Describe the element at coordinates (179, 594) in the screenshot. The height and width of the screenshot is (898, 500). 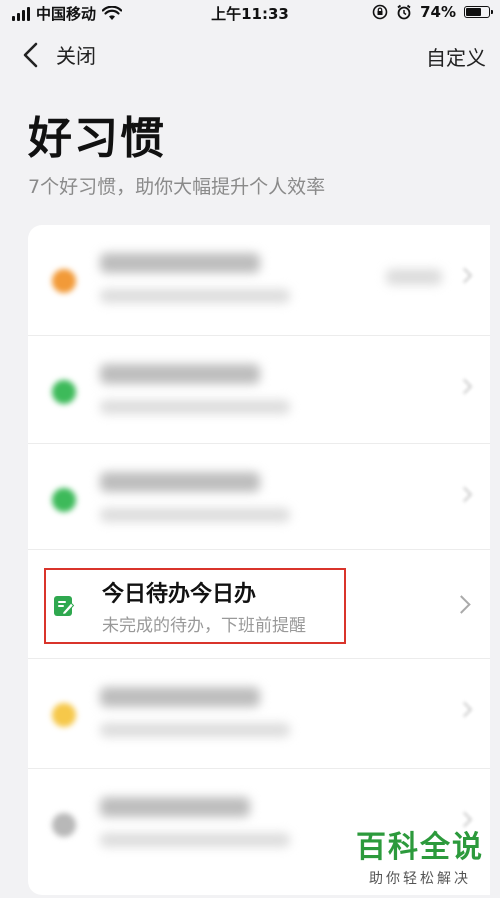
I see `habit-title: 今日待办今日办` at that location.